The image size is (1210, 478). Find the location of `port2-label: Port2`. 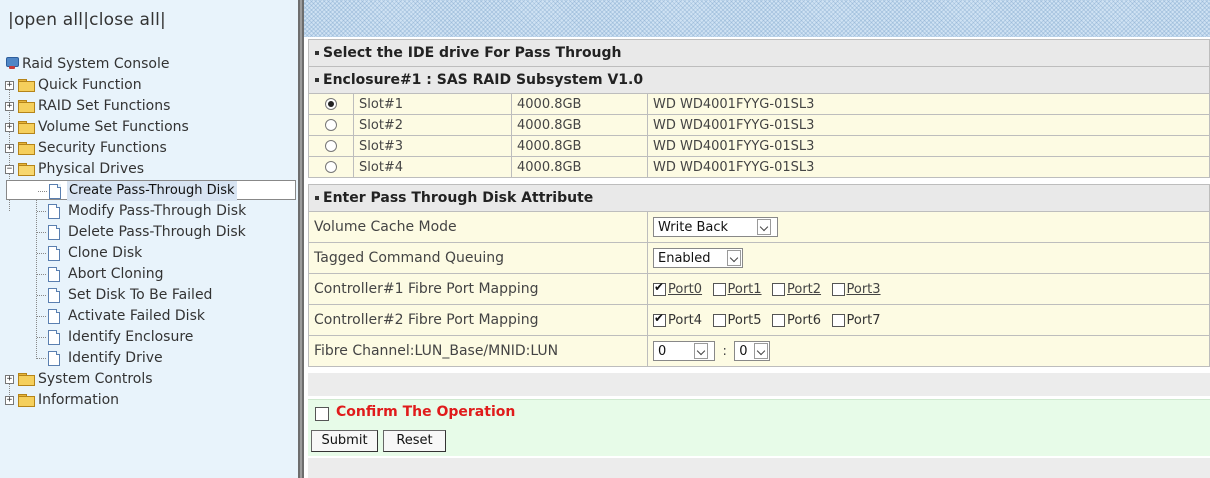

port2-label: Port2 is located at coordinates (804, 289).